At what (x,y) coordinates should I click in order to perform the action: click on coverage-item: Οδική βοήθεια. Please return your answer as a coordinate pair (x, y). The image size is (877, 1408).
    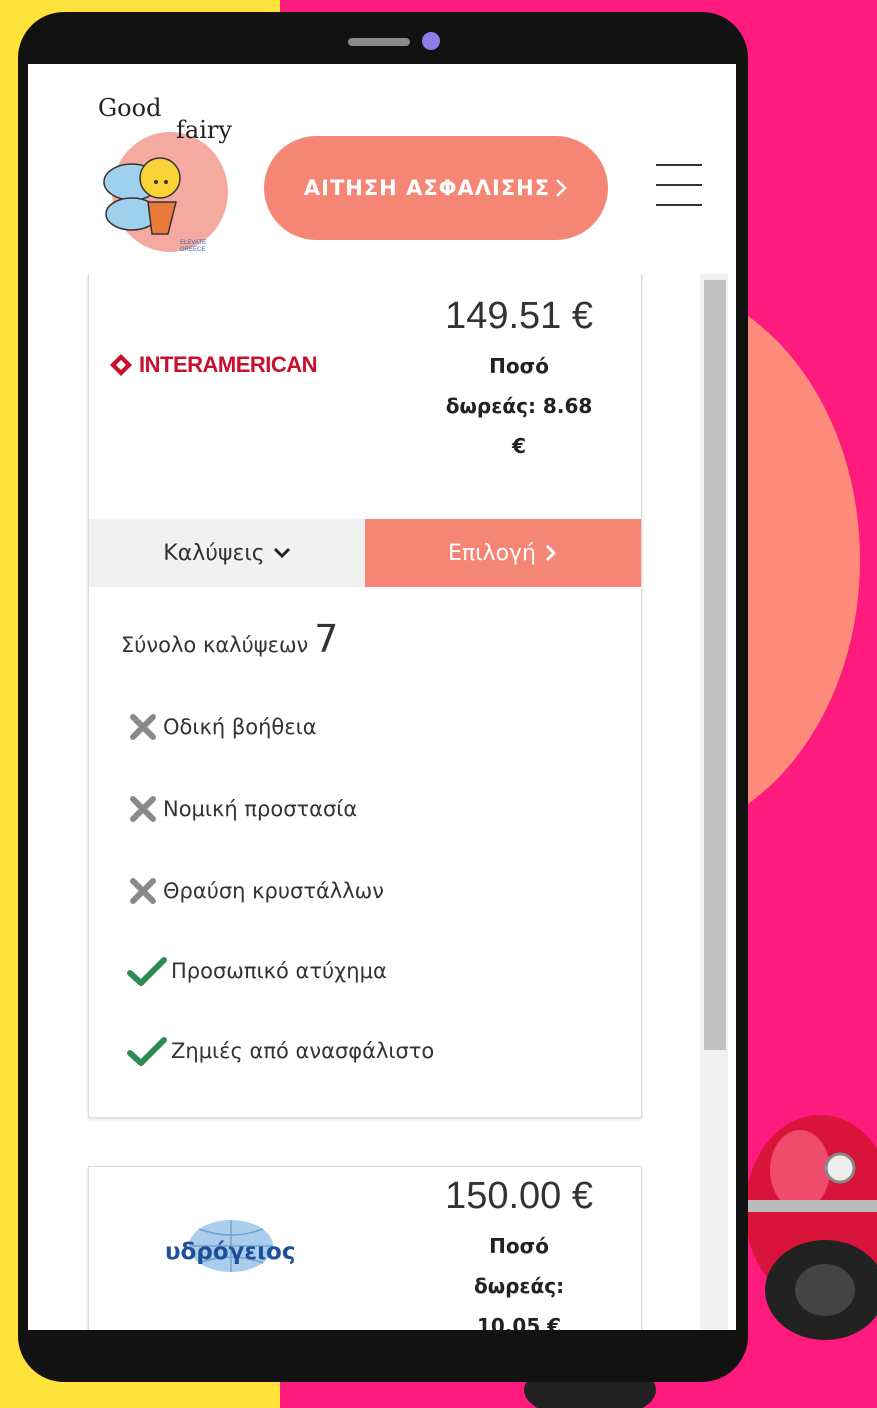
    Looking at the image, I should click on (222, 727).